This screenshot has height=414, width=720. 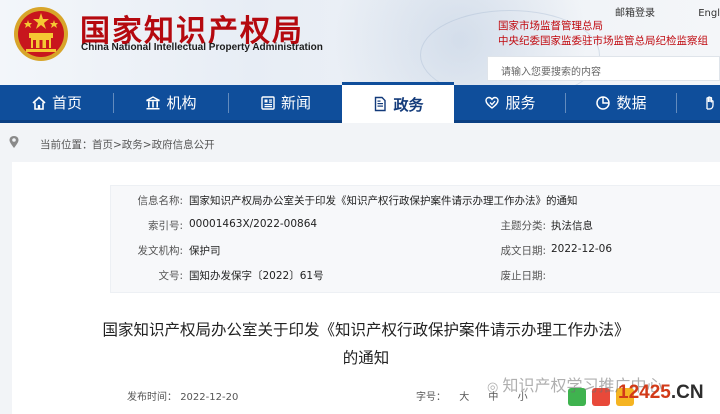 What do you see at coordinates (415, 254) in the screenshot?
I see `info-row-org: 发文机构: 保护司 成文日期: 2022-12-06` at bounding box center [415, 254].